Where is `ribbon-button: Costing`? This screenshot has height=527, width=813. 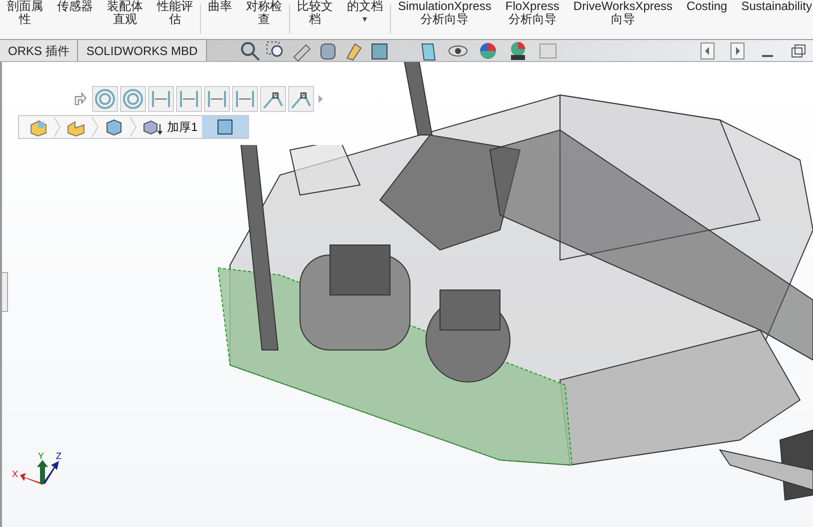
ribbon-button: Costing is located at coordinates (707, 19).